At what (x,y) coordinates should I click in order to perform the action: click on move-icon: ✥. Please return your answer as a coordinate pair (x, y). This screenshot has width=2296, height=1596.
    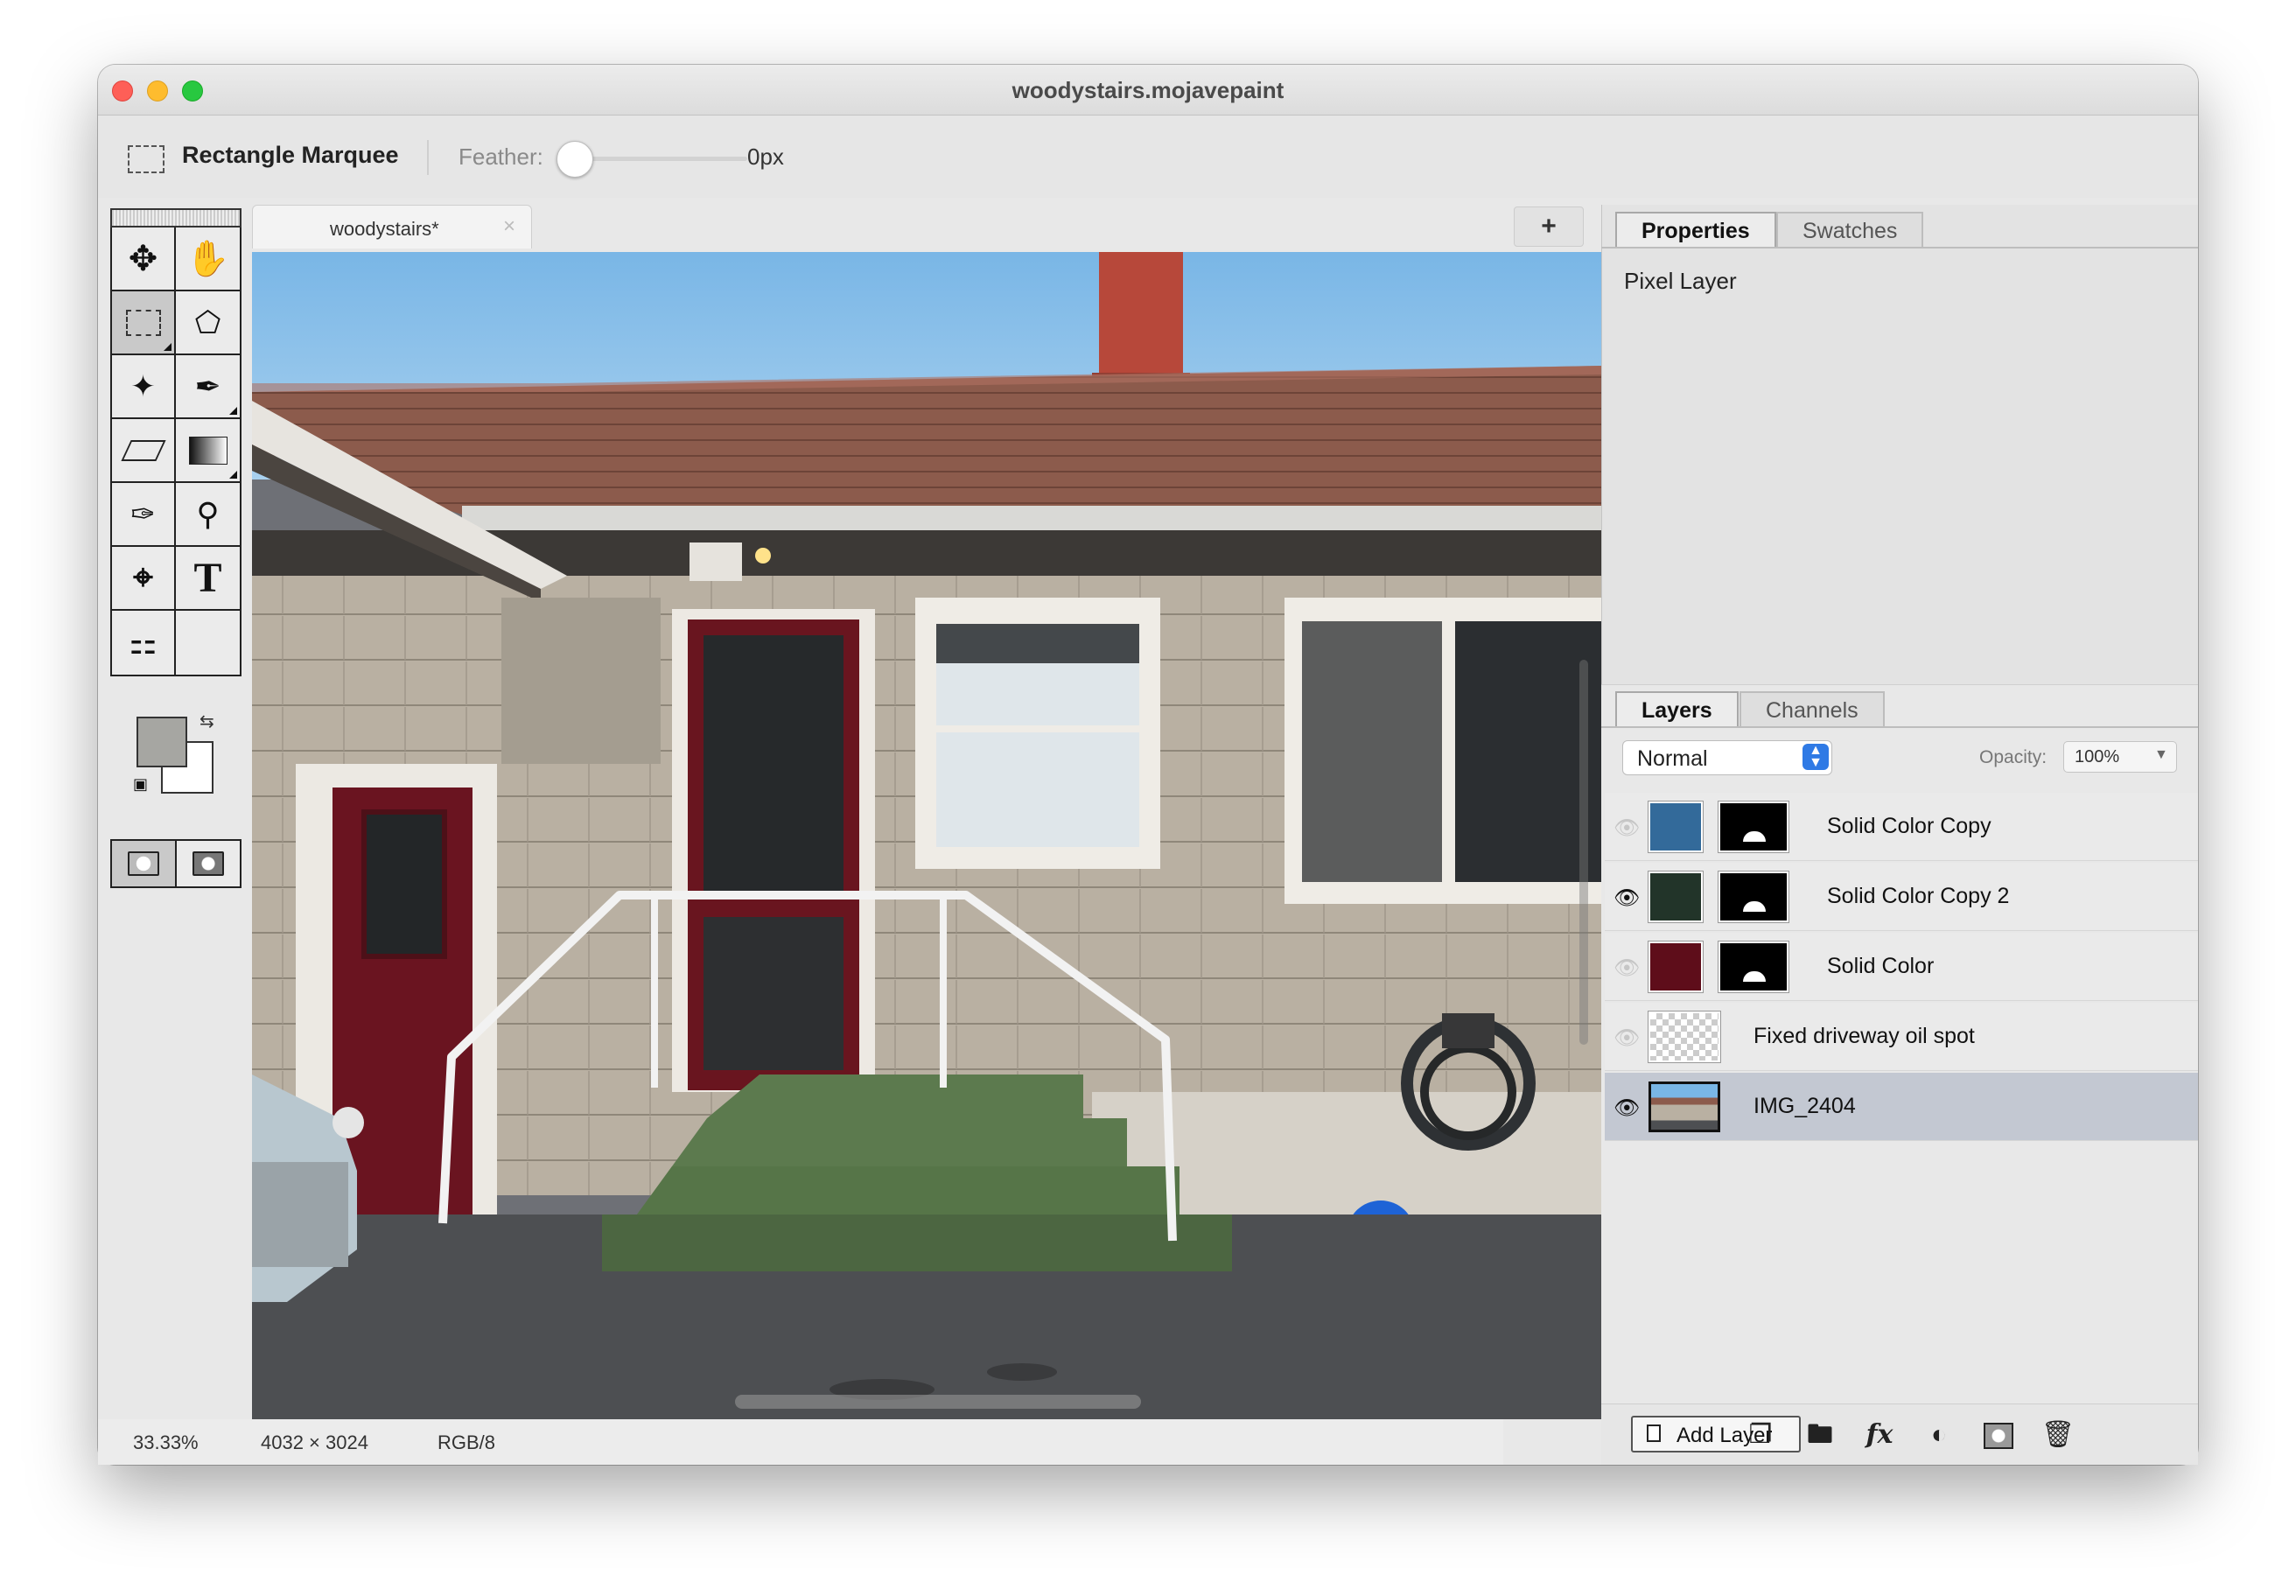
    Looking at the image, I should click on (143, 258).